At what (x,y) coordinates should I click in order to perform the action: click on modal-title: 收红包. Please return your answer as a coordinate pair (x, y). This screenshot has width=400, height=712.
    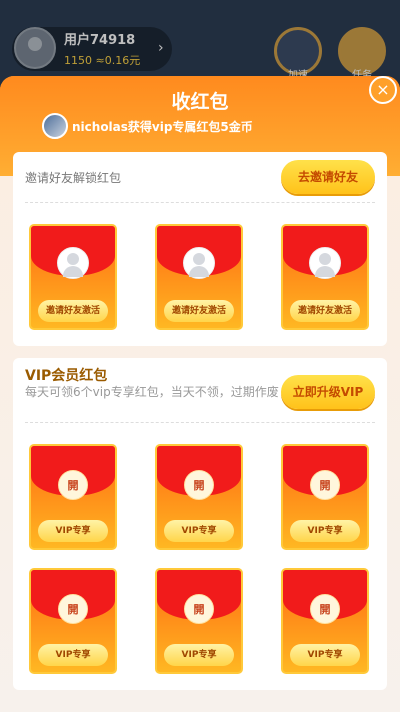
    Looking at the image, I should click on (200, 102).